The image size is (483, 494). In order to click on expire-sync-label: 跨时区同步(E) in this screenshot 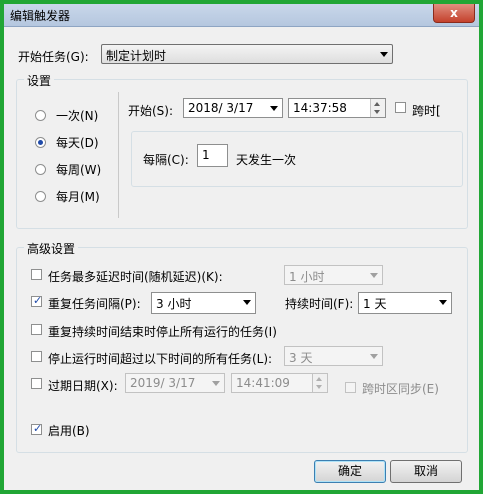, I will do `click(400, 389)`.